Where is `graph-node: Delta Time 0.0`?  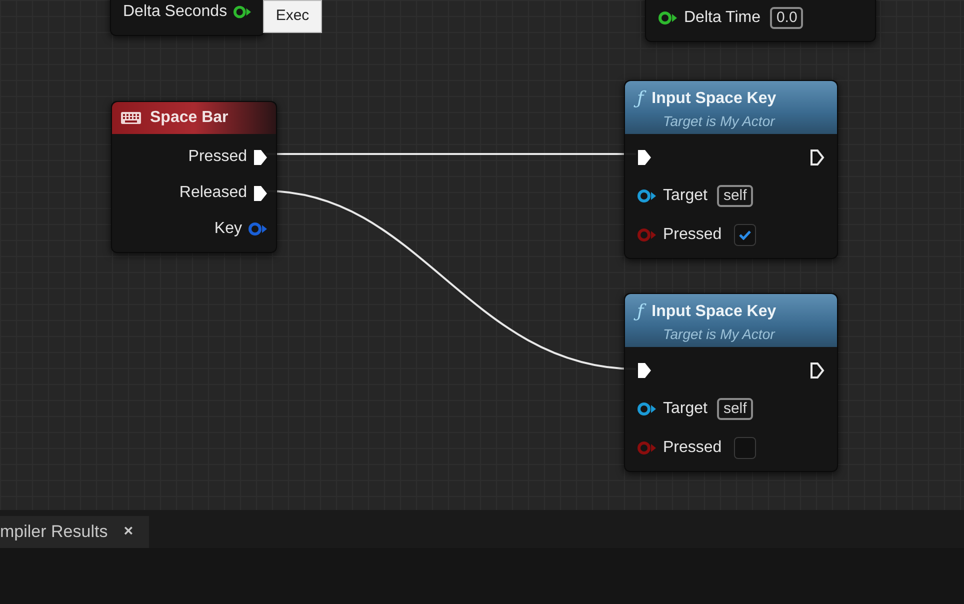
graph-node: Delta Time 0.0 is located at coordinates (760, 21).